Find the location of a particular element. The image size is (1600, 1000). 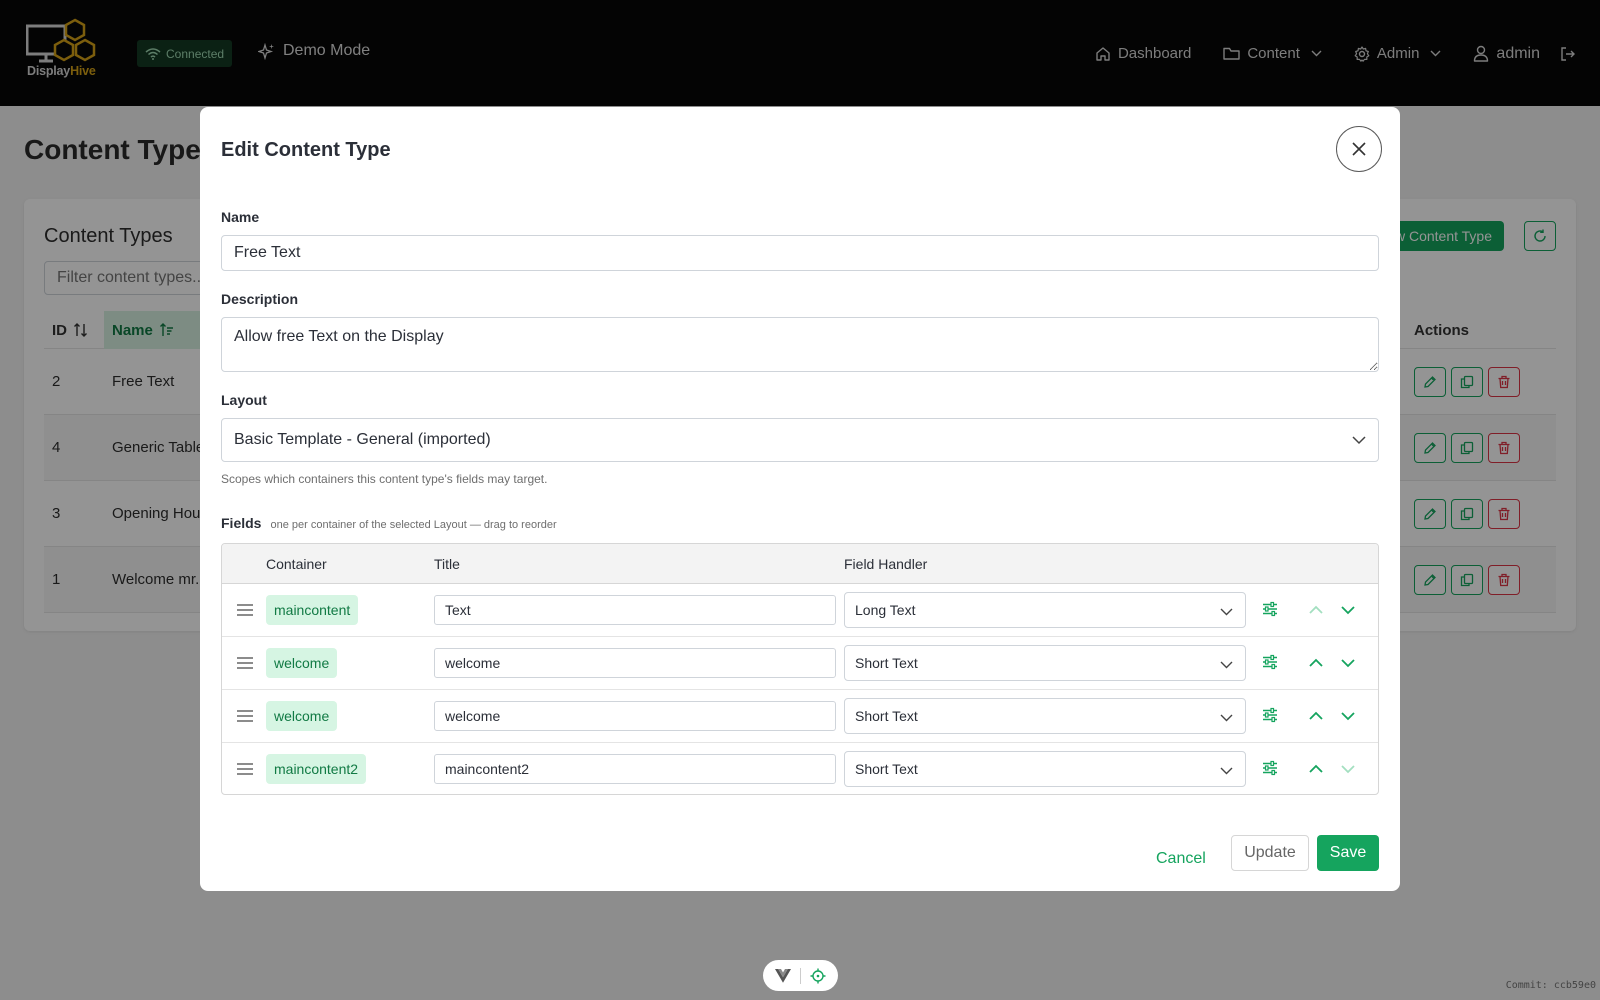

vue-logo-icon is located at coordinates (783, 975).